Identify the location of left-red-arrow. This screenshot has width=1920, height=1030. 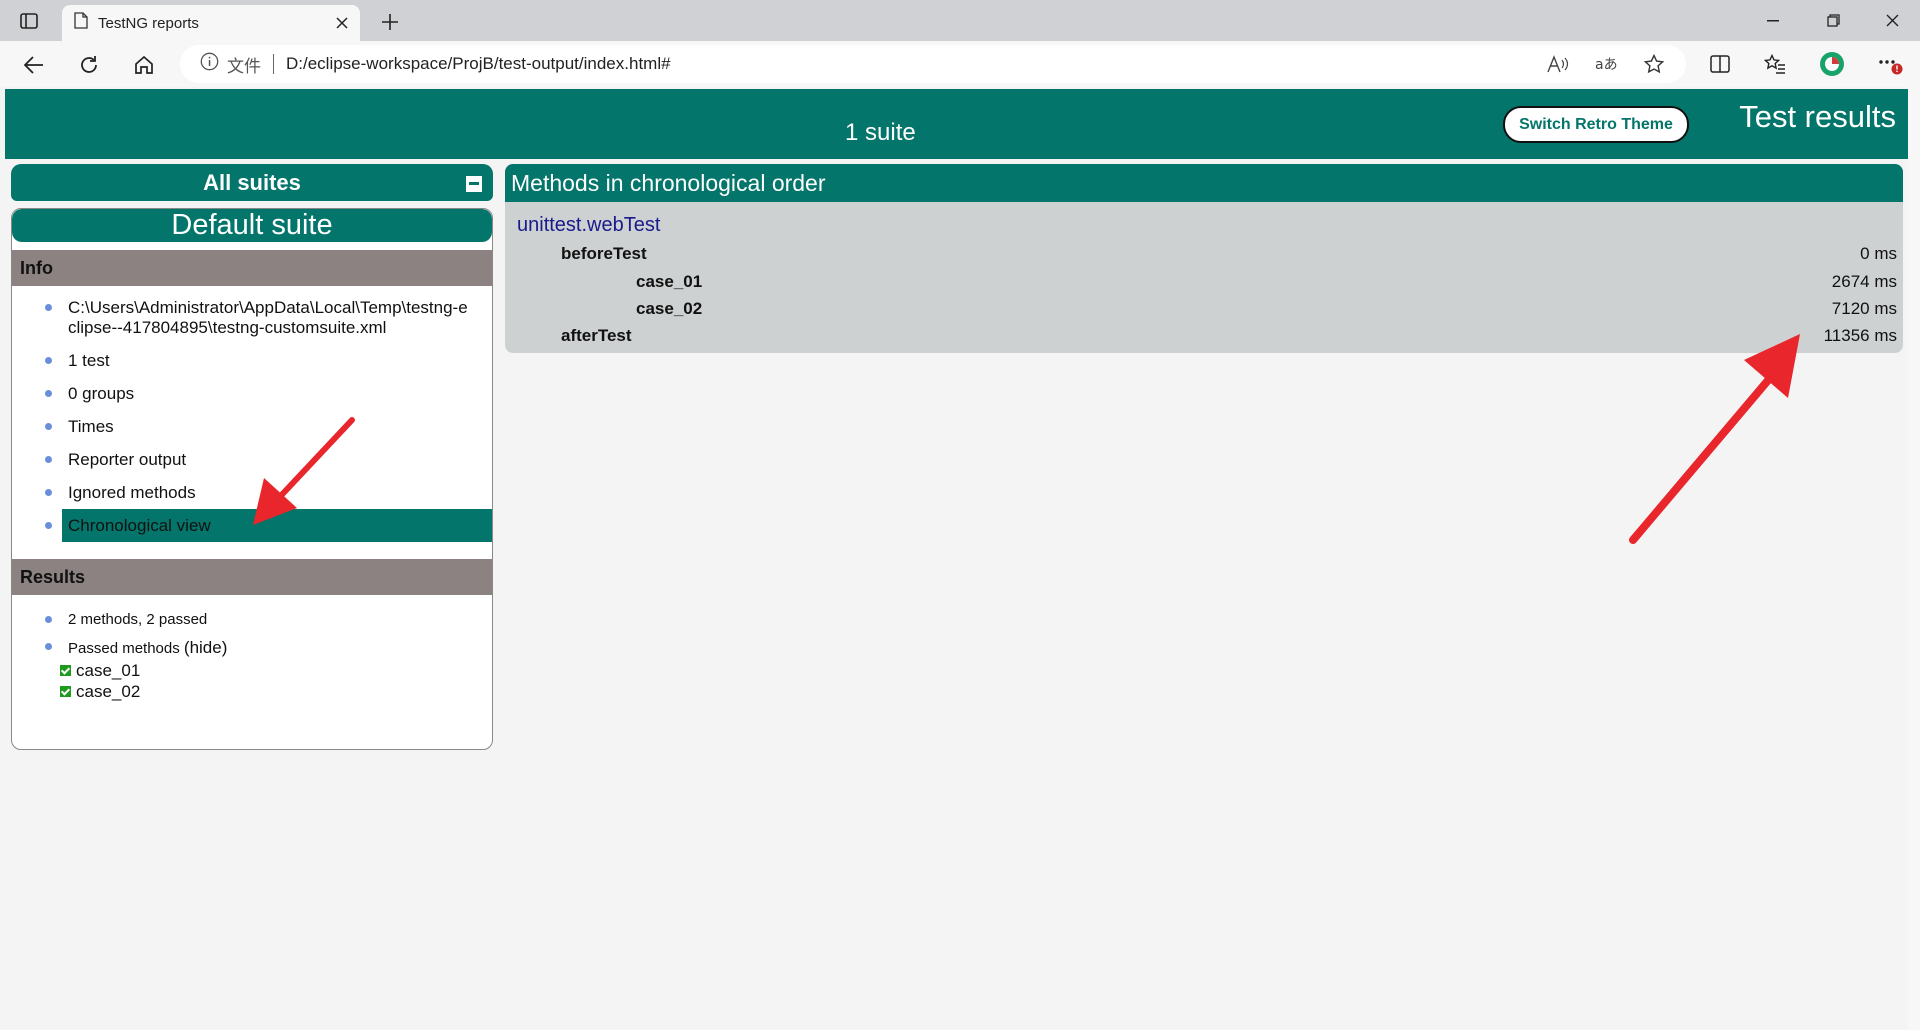
(304, 471).